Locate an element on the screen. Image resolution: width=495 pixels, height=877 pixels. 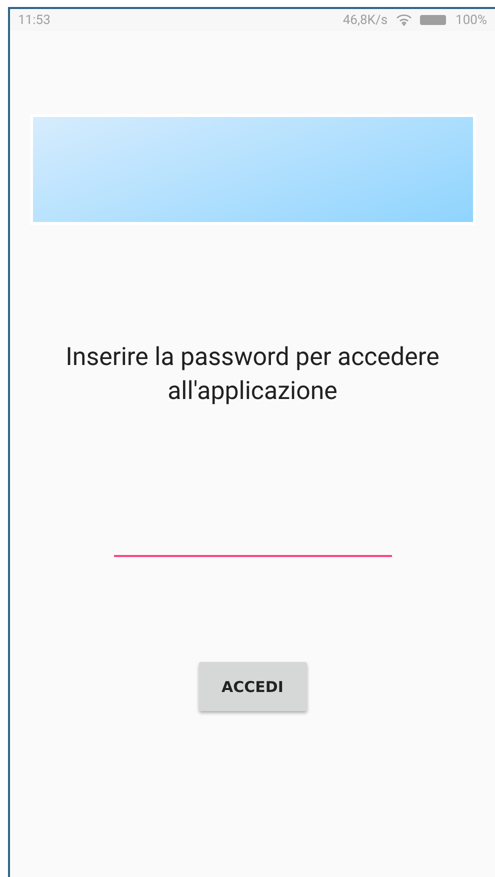
login-button: ACCEDI is located at coordinates (252, 686).